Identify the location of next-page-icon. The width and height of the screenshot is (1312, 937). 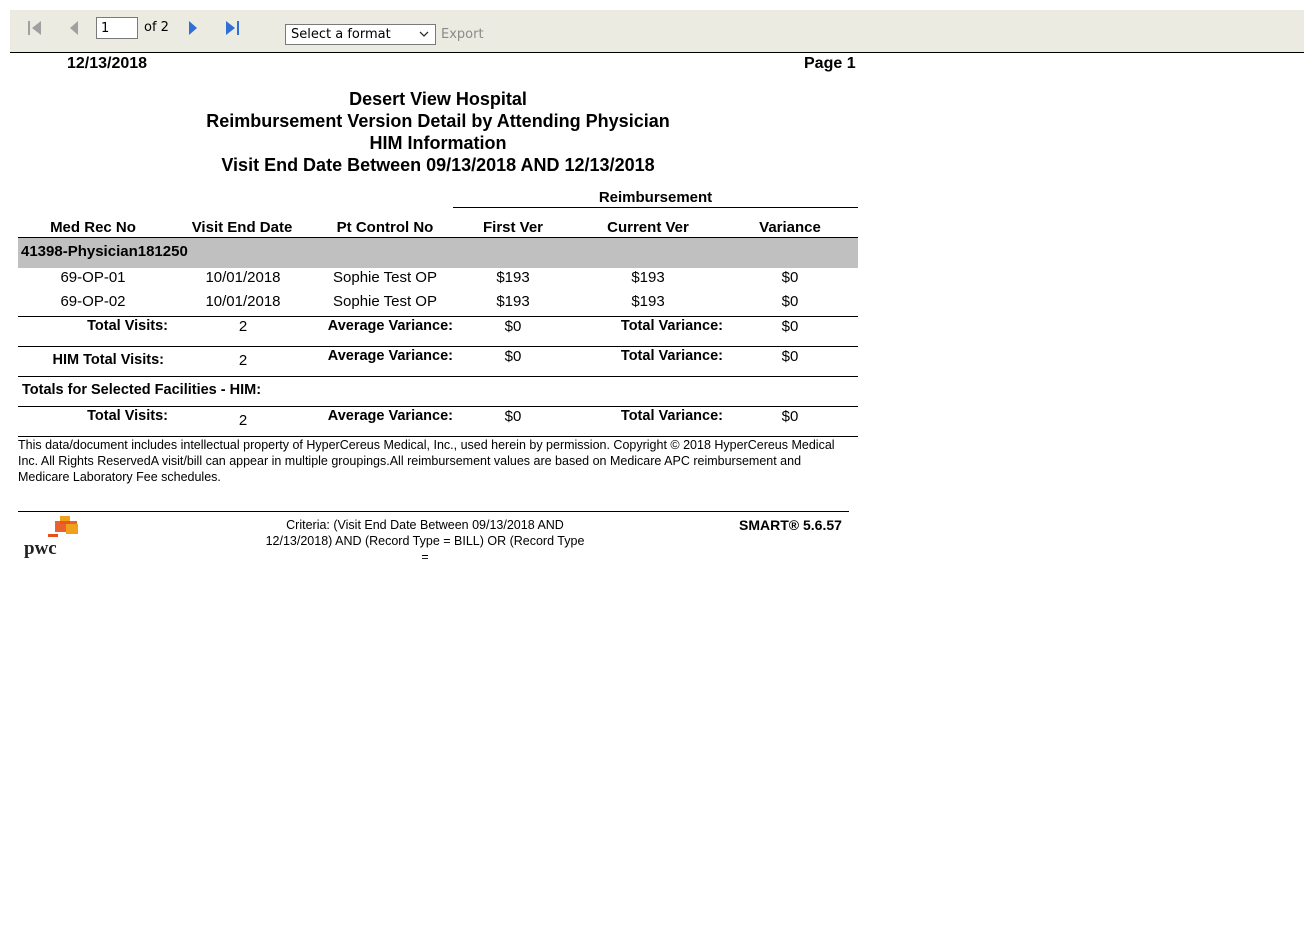
(193, 28).